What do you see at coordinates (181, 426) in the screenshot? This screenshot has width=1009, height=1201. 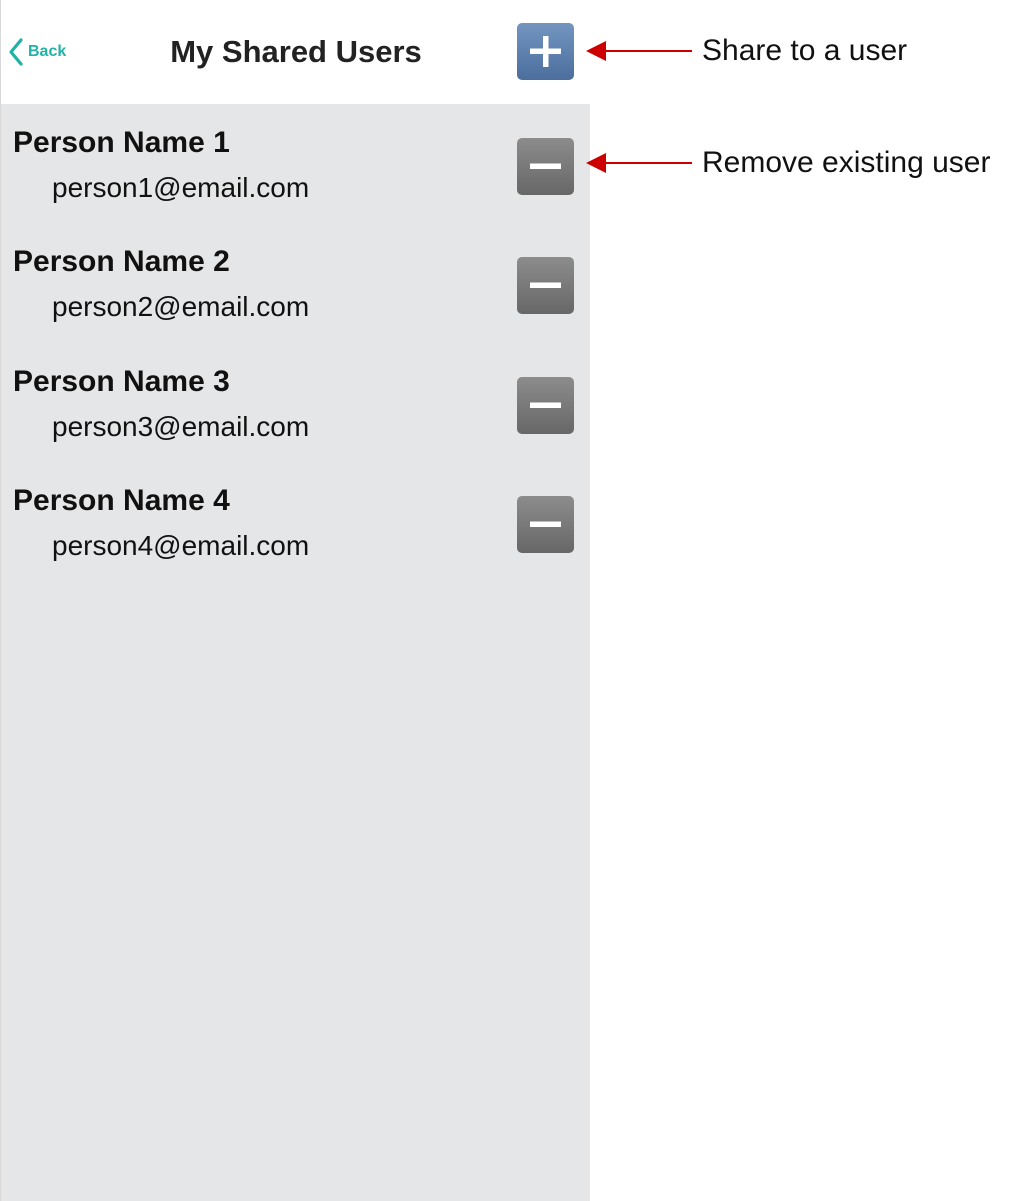 I see `user-email: person3@email.com` at bounding box center [181, 426].